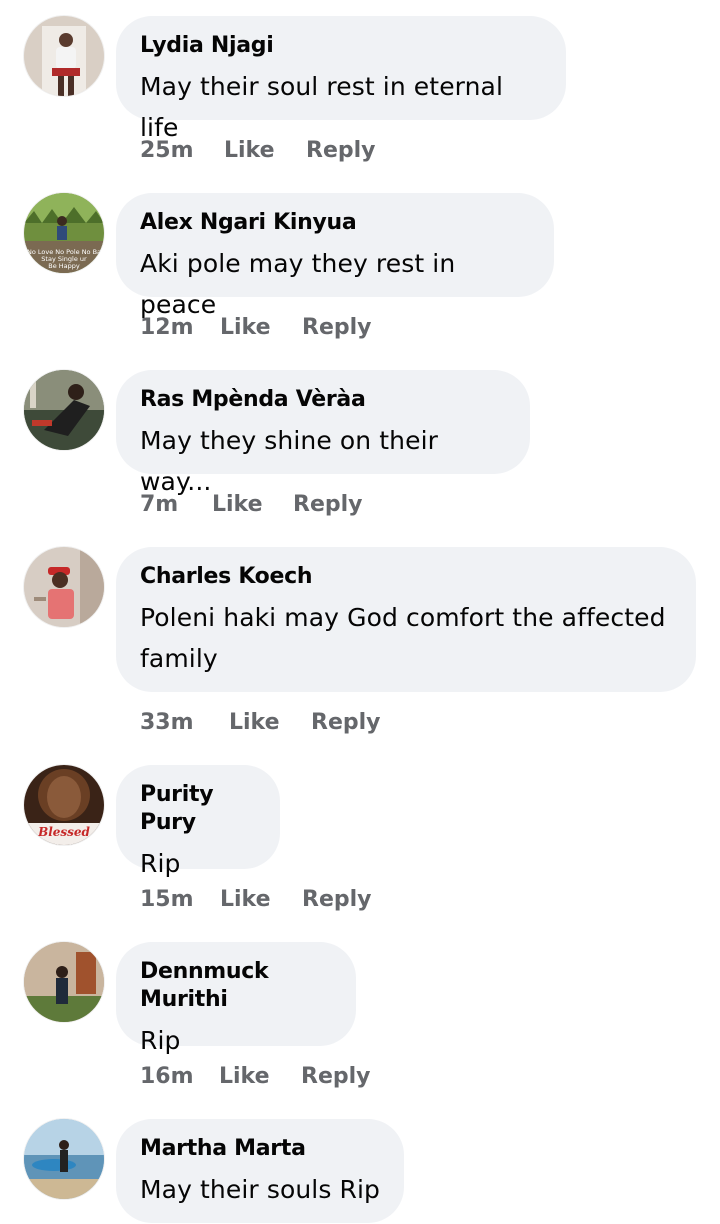 This screenshot has height=1224, width=720. Describe the element at coordinates (406, 569) in the screenshot. I see `comment-author: Charles Koech` at that location.